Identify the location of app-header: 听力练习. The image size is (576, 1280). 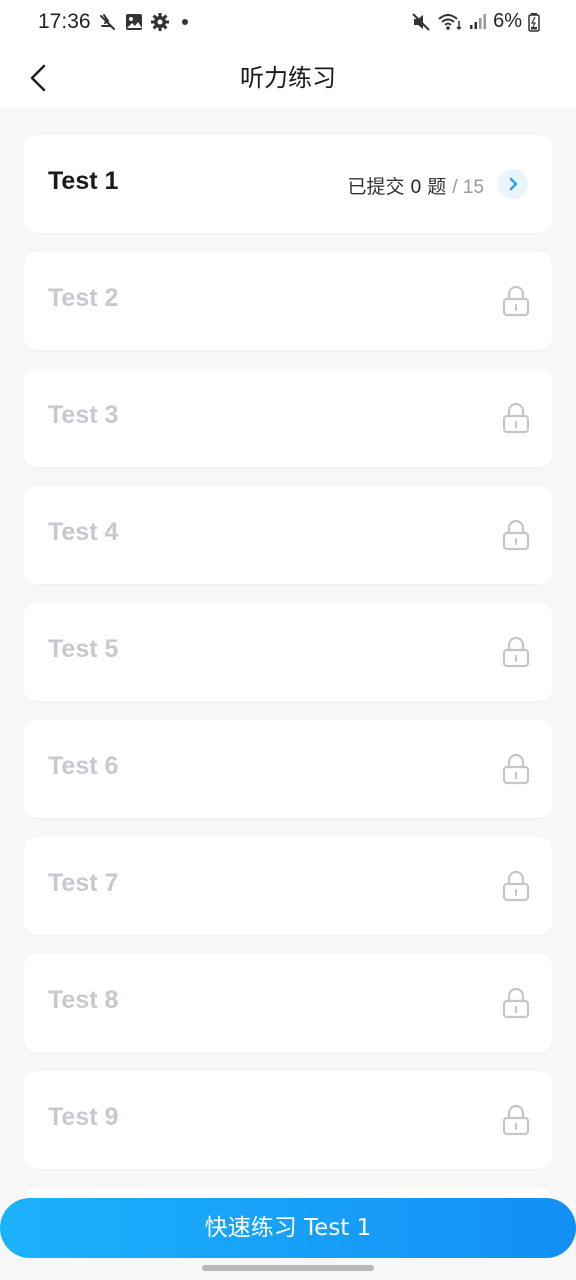
(288, 77).